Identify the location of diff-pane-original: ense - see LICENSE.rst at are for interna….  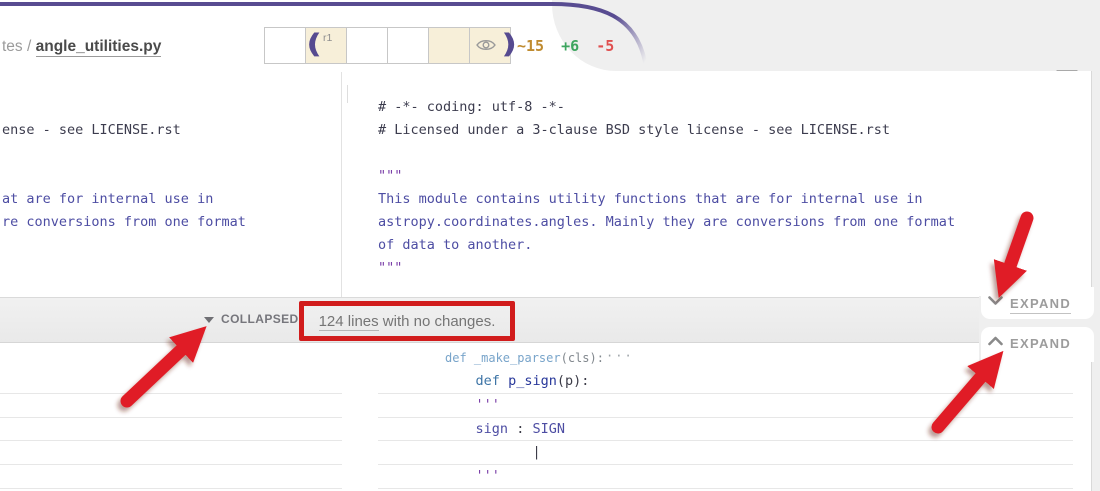
(171, 188).